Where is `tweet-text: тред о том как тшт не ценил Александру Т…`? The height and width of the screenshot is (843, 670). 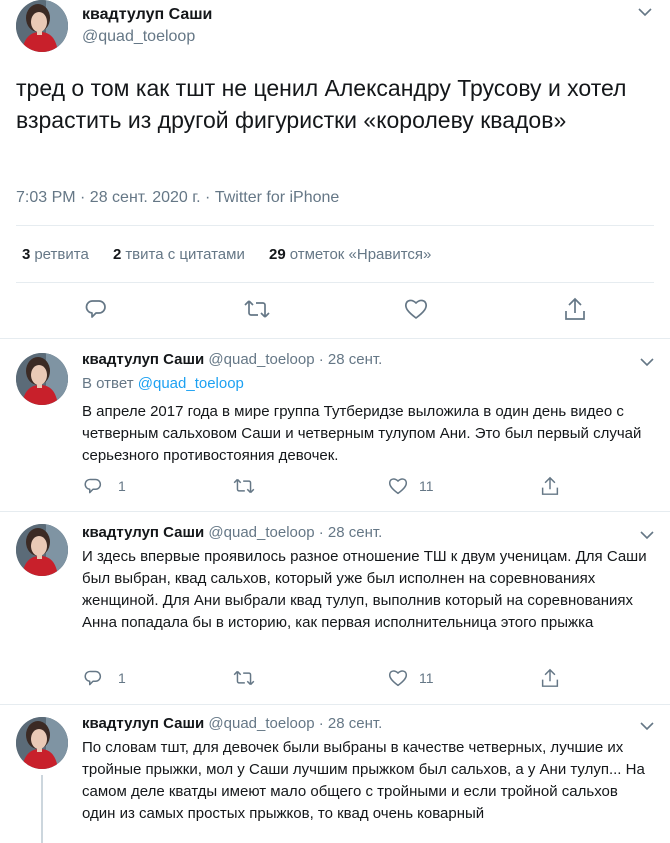
tweet-text: тред о том как тшт не ценил Александру Т… is located at coordinates (321, 104).